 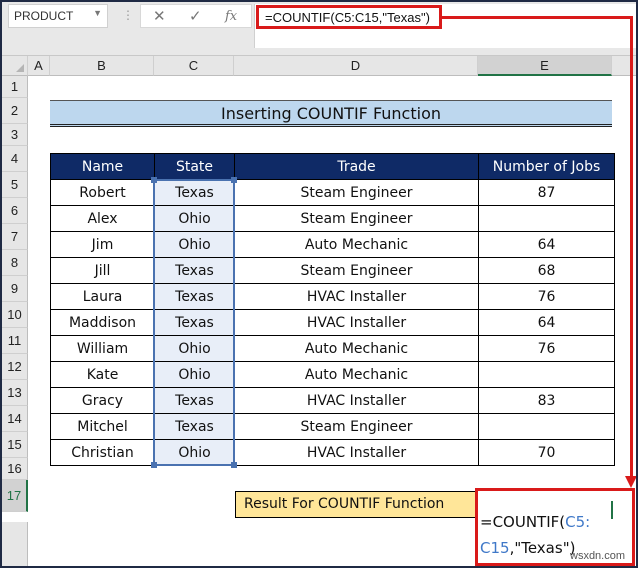 What do you see at coordinates (102, 322) in the screenshot?
I see `cell-name: Maddison` at bounding box center [102, 322].